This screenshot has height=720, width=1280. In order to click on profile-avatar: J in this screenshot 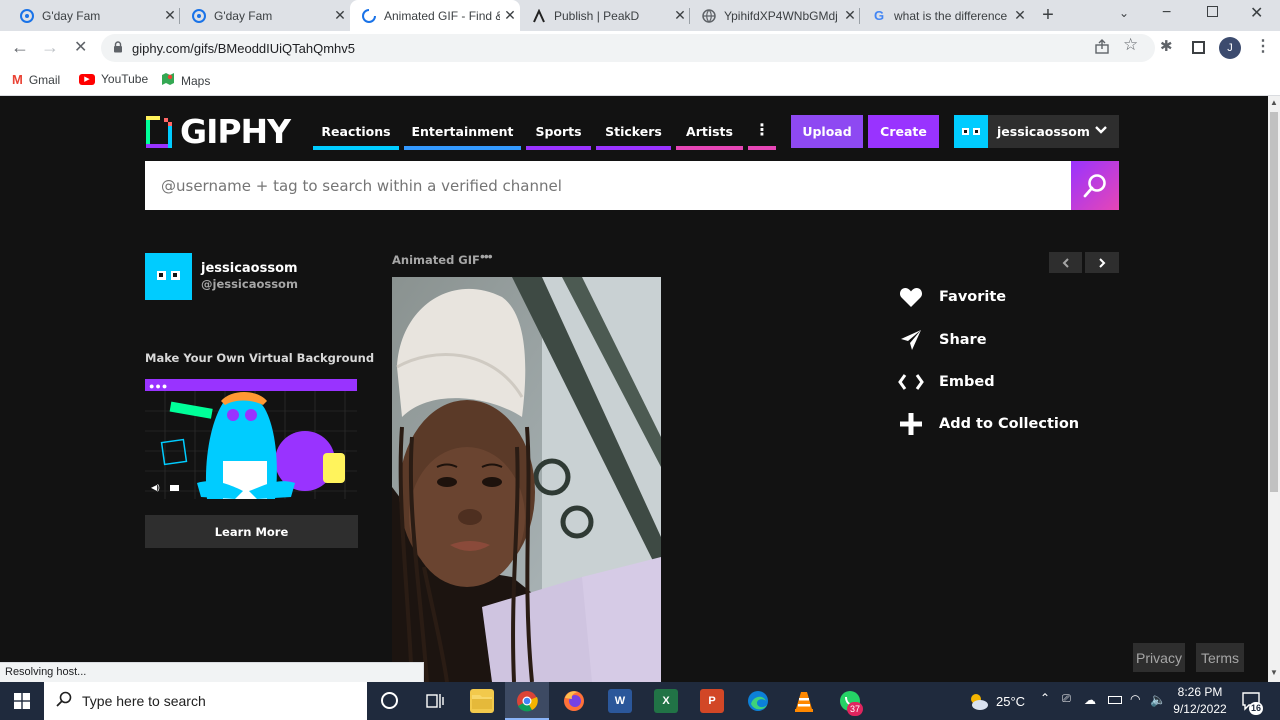, I will do `click(1230, 48)`.